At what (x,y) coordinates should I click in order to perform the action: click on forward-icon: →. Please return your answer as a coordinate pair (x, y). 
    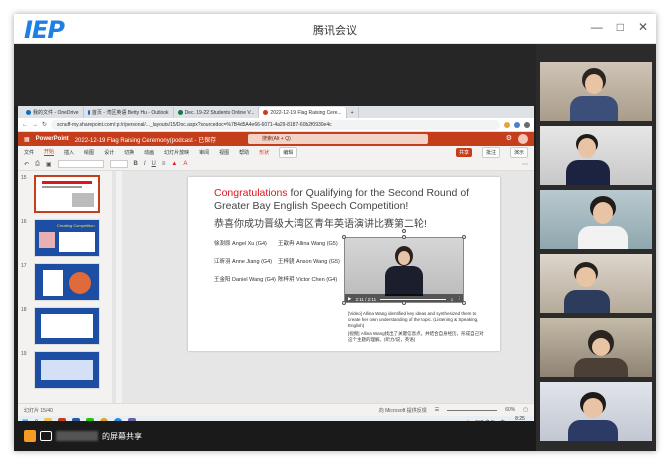
    Looking at the image, I should click on (35, 125).